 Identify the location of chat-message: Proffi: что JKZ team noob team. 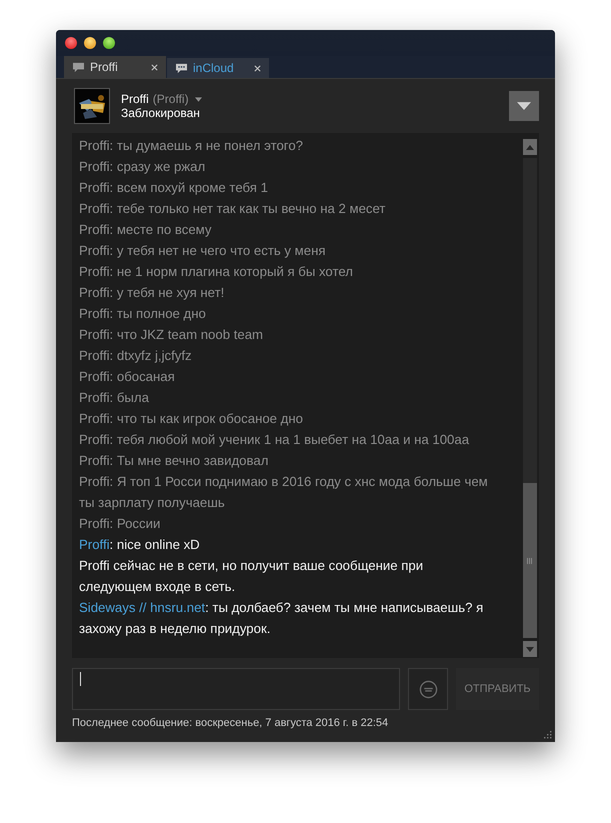
(171, 335).